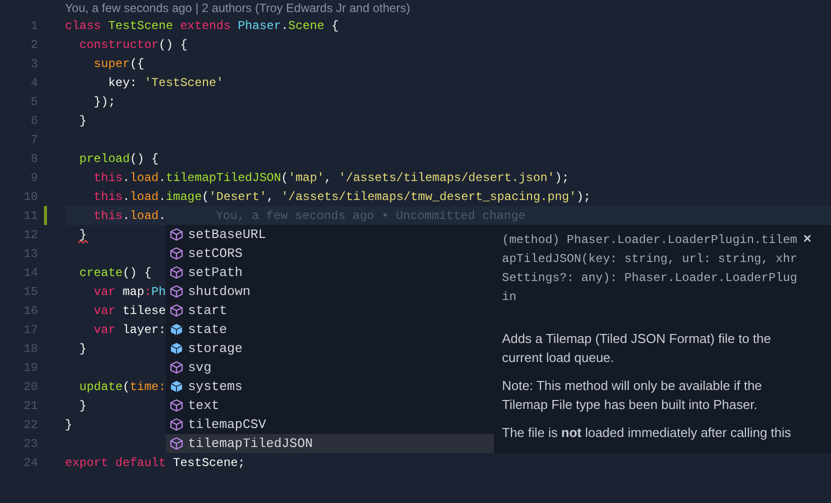  Describe the element at coordinates (341, 197) in the screenshot. I see `code-line: this.load.image('Desert', '/assets/tilemaps/tmw_desert_spacing.png');` at that location.